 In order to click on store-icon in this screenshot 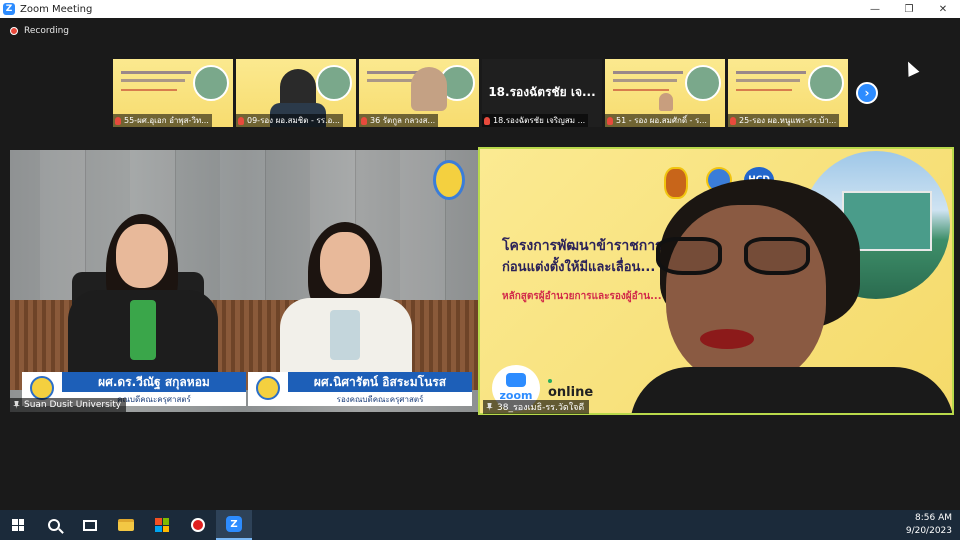, I will do `click(162, 525)`.